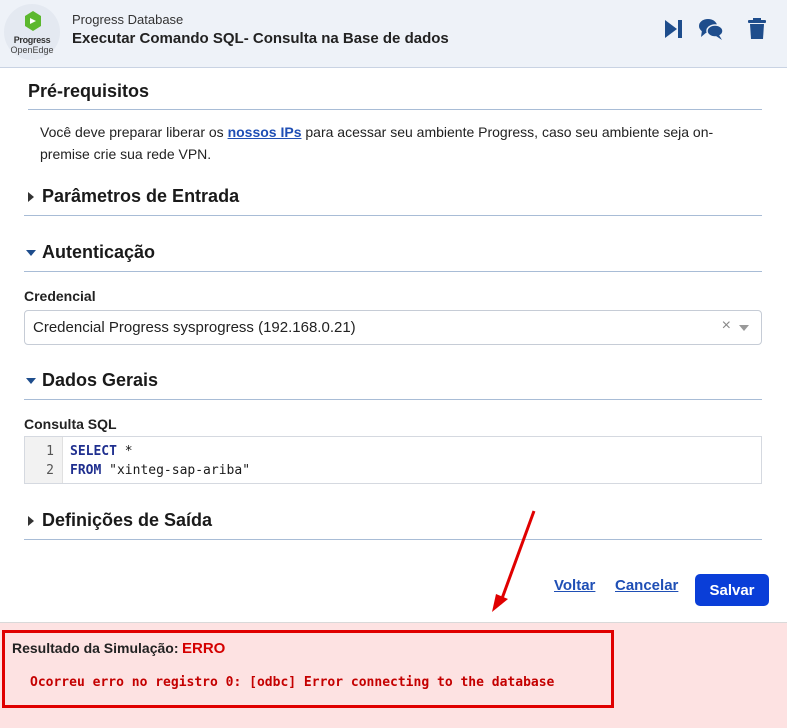 This screenshot has height=728, width=787. I want to click on line-number: 2, so click(50, 470).